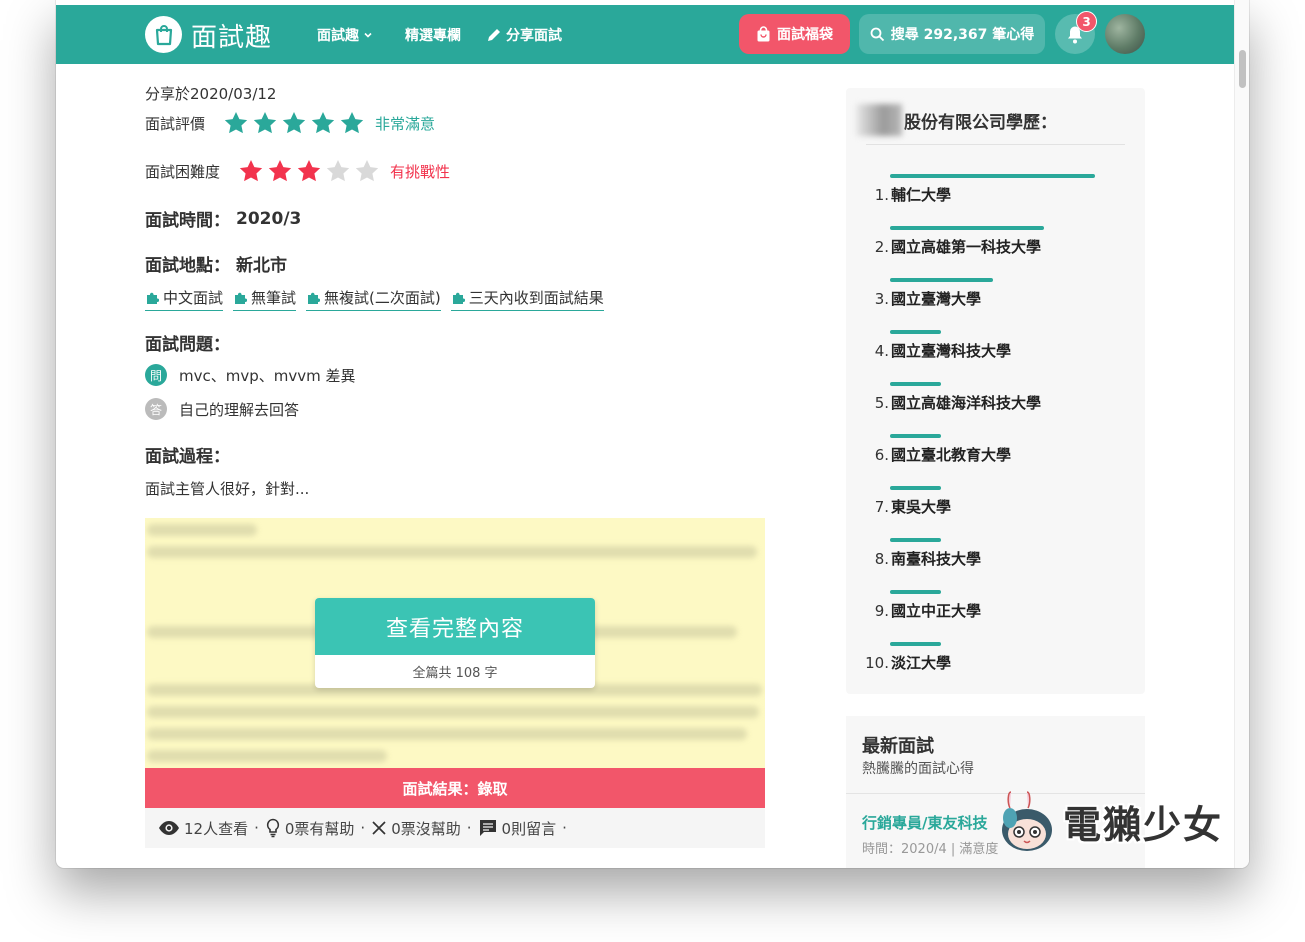 This screenshot has width=1305, height=942. Describe the element at coordinates (267, 375) in the screenshot. I see `question-text: mvc、mvp、mvvm 差異` at that location.